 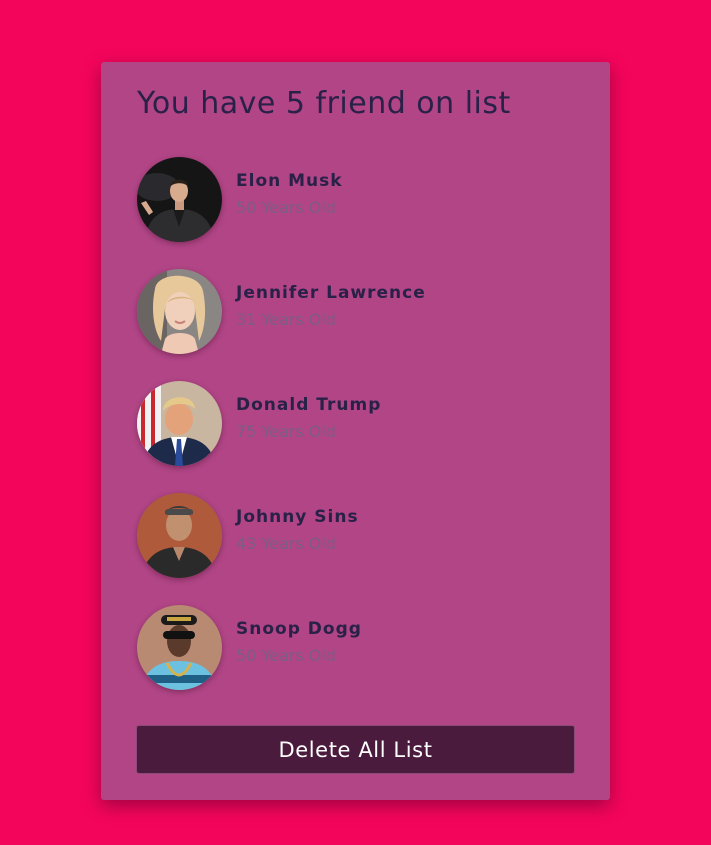 I want to click on friend-name: Snoop Dogg, so click(x=299, y=629).